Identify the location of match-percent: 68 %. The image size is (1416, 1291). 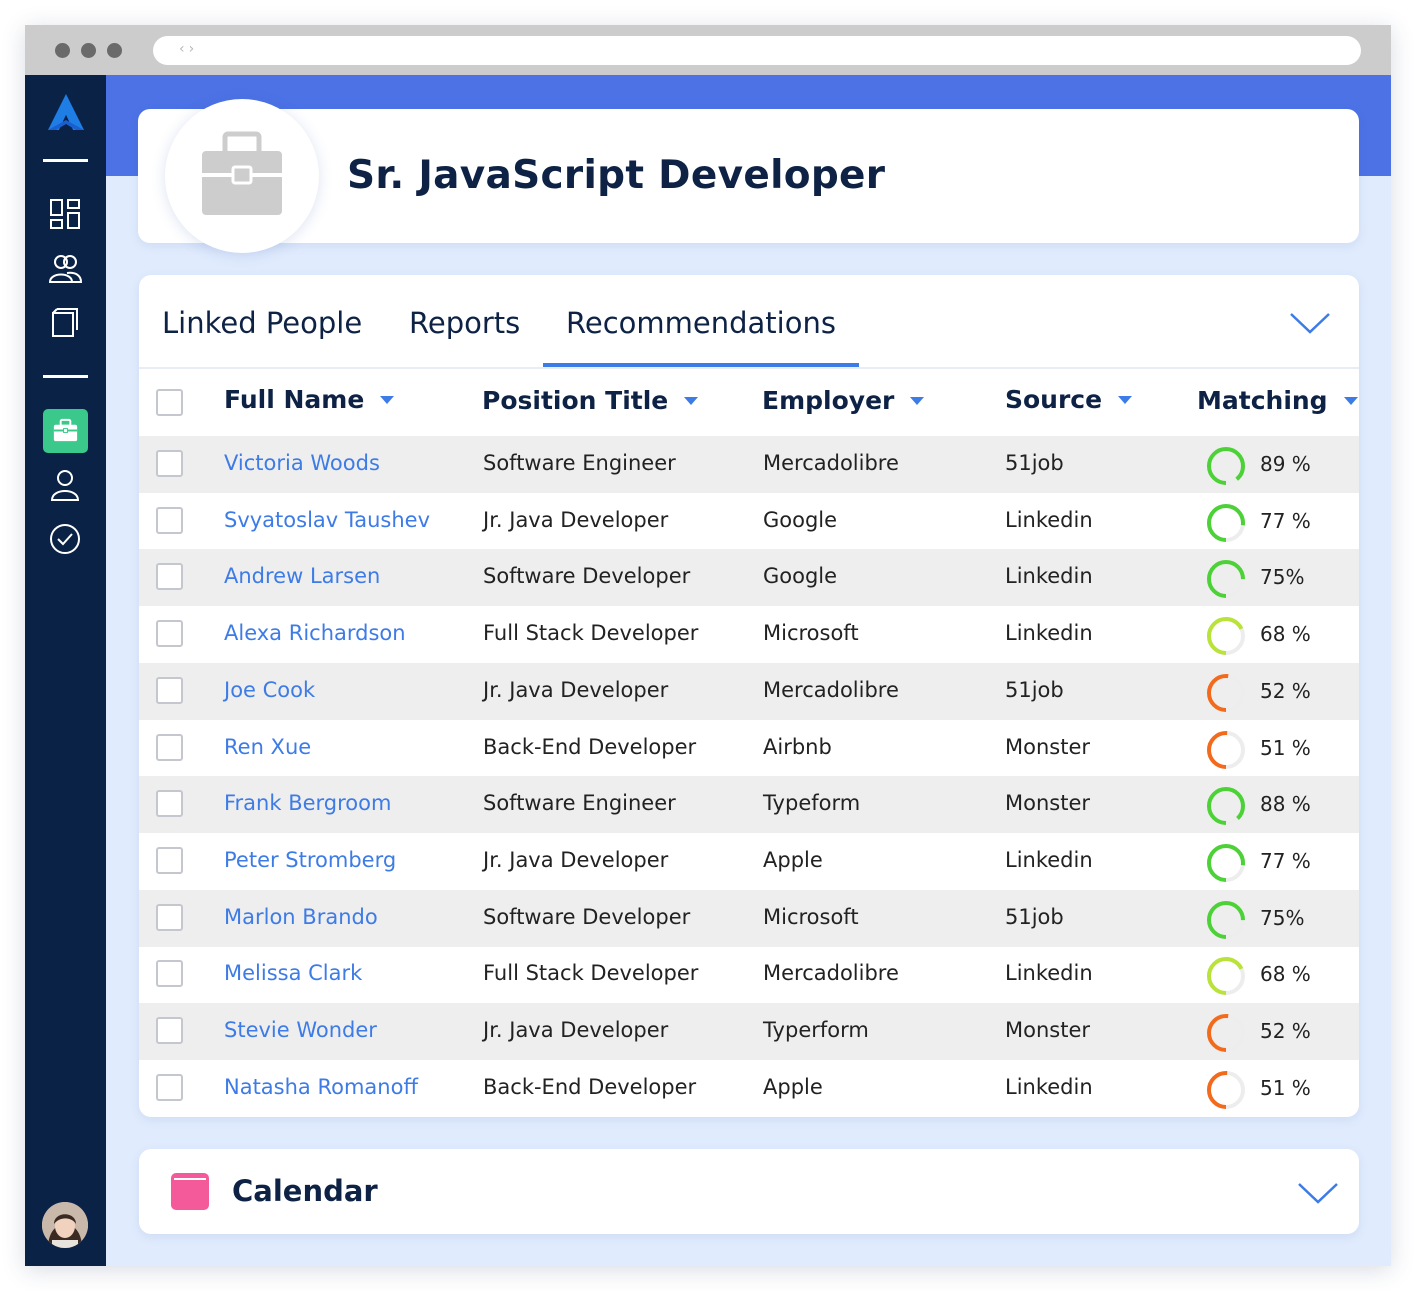
(1285, 974).